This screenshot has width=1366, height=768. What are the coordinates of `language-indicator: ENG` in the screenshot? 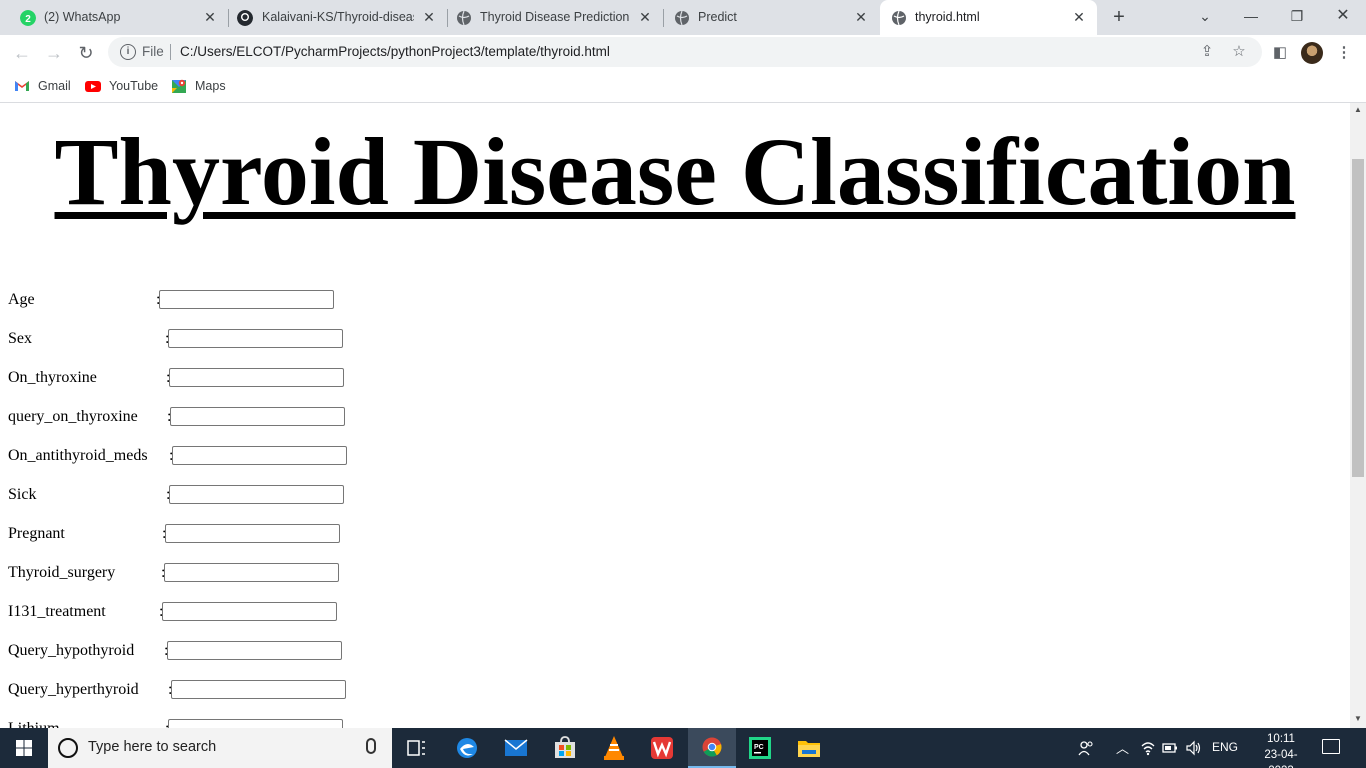 It's located at (1225, 747).